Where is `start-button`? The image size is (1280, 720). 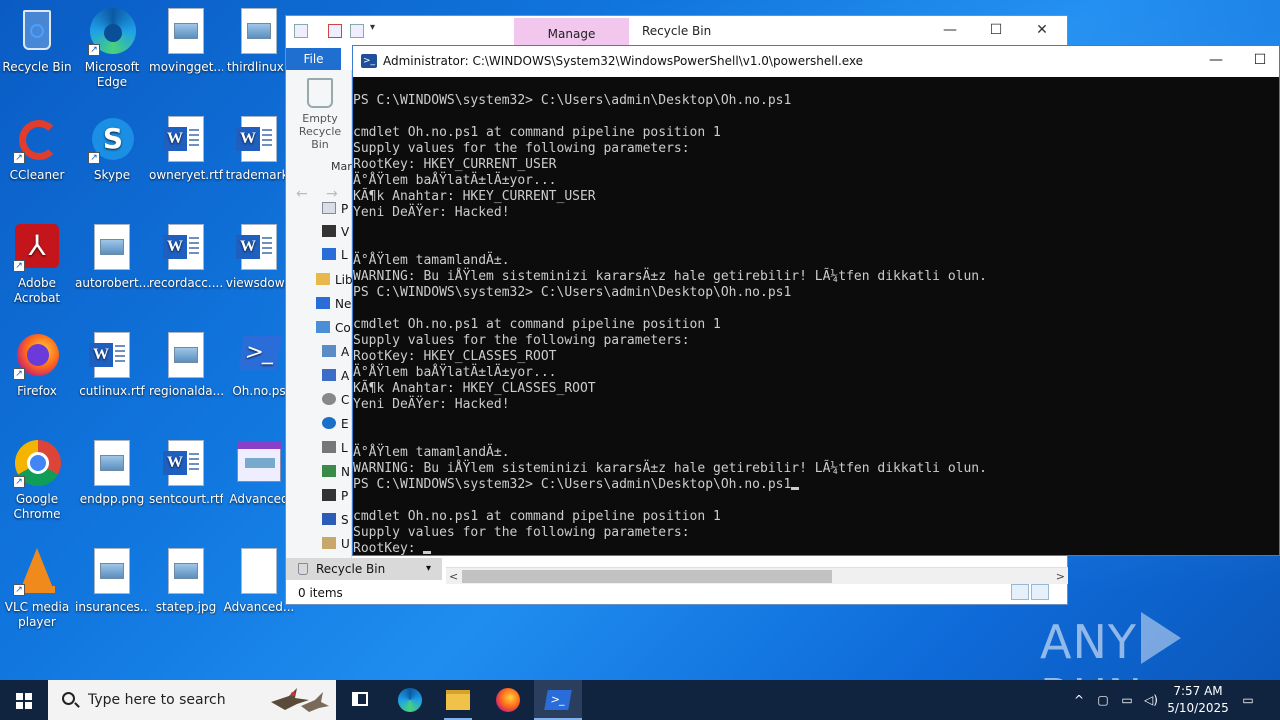
start-button is located at coordinates (24, 700).